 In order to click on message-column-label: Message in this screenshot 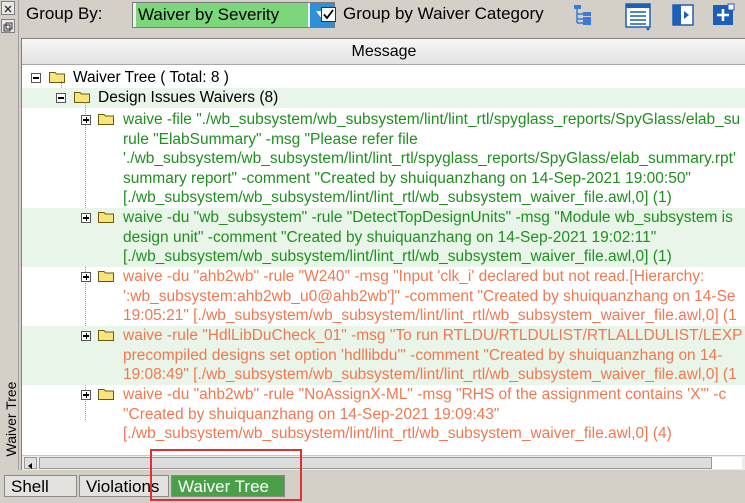, I will do `click(384, 51)`.